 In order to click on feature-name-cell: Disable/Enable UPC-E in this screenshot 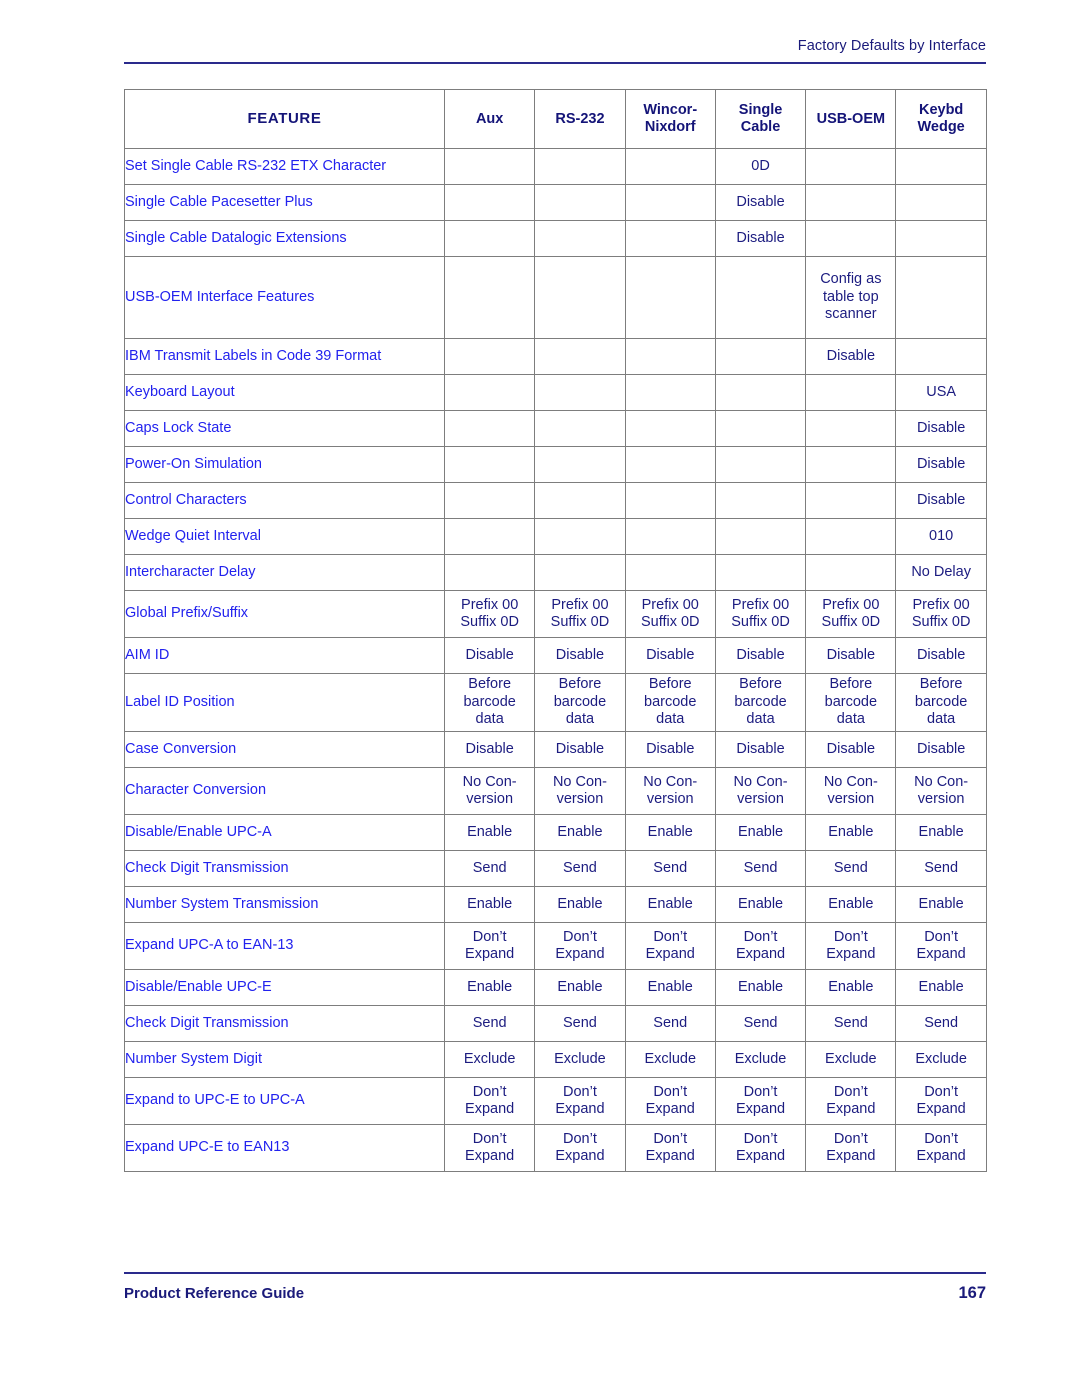, I will do `click(284, 987)`.